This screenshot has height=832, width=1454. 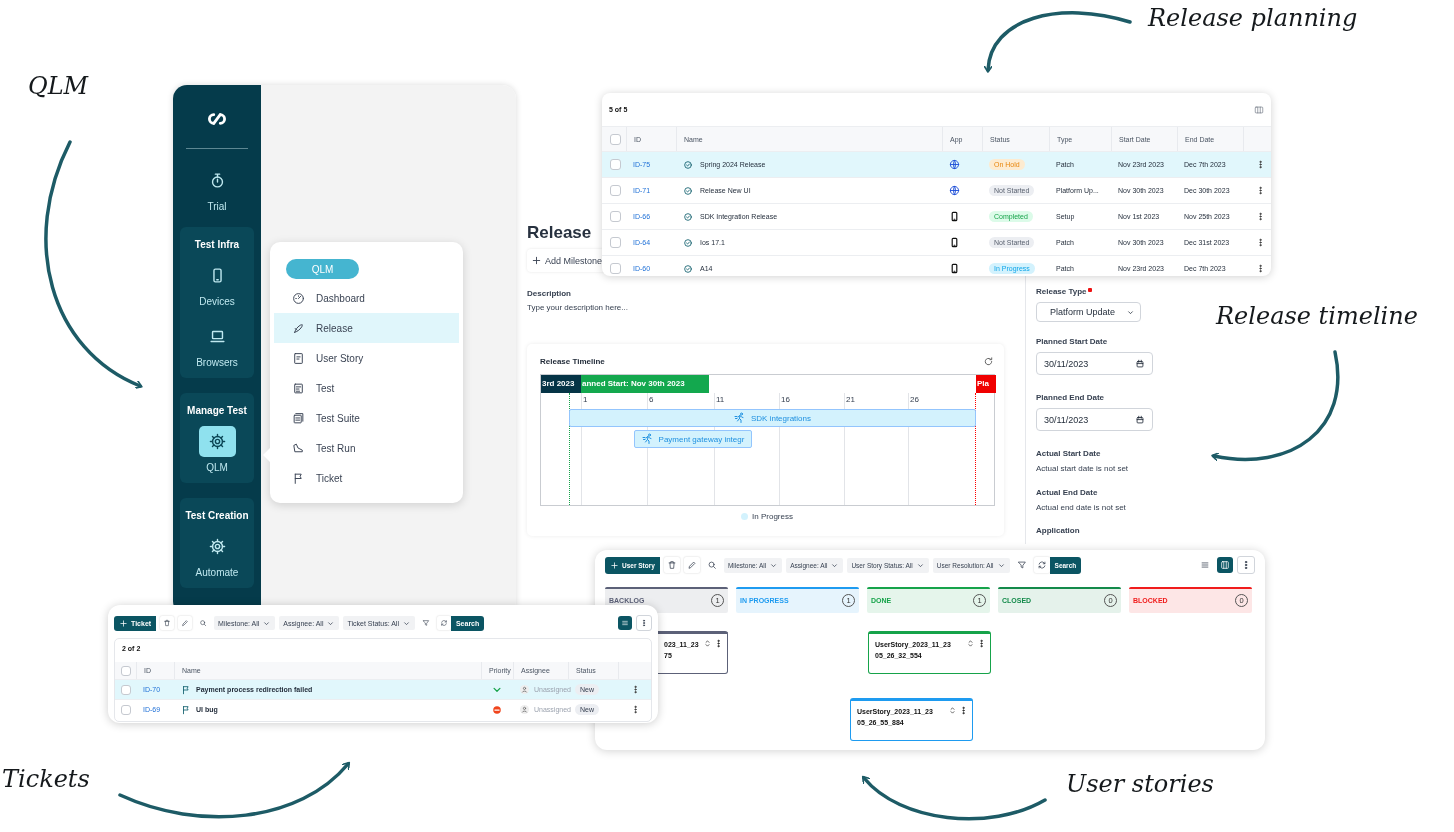 I want to click on field-label: Release Type, so click(x=1064, y=291).